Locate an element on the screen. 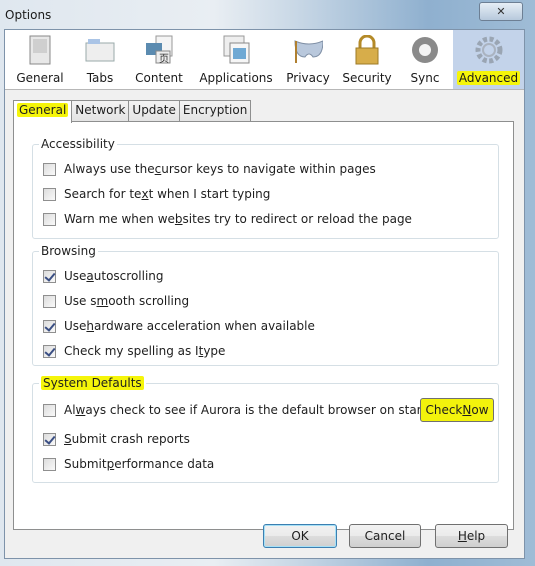 The width and height of the screenshot is (535, 566). toolbar-item-advanced: Advanced is located at coordinates (488, 59).